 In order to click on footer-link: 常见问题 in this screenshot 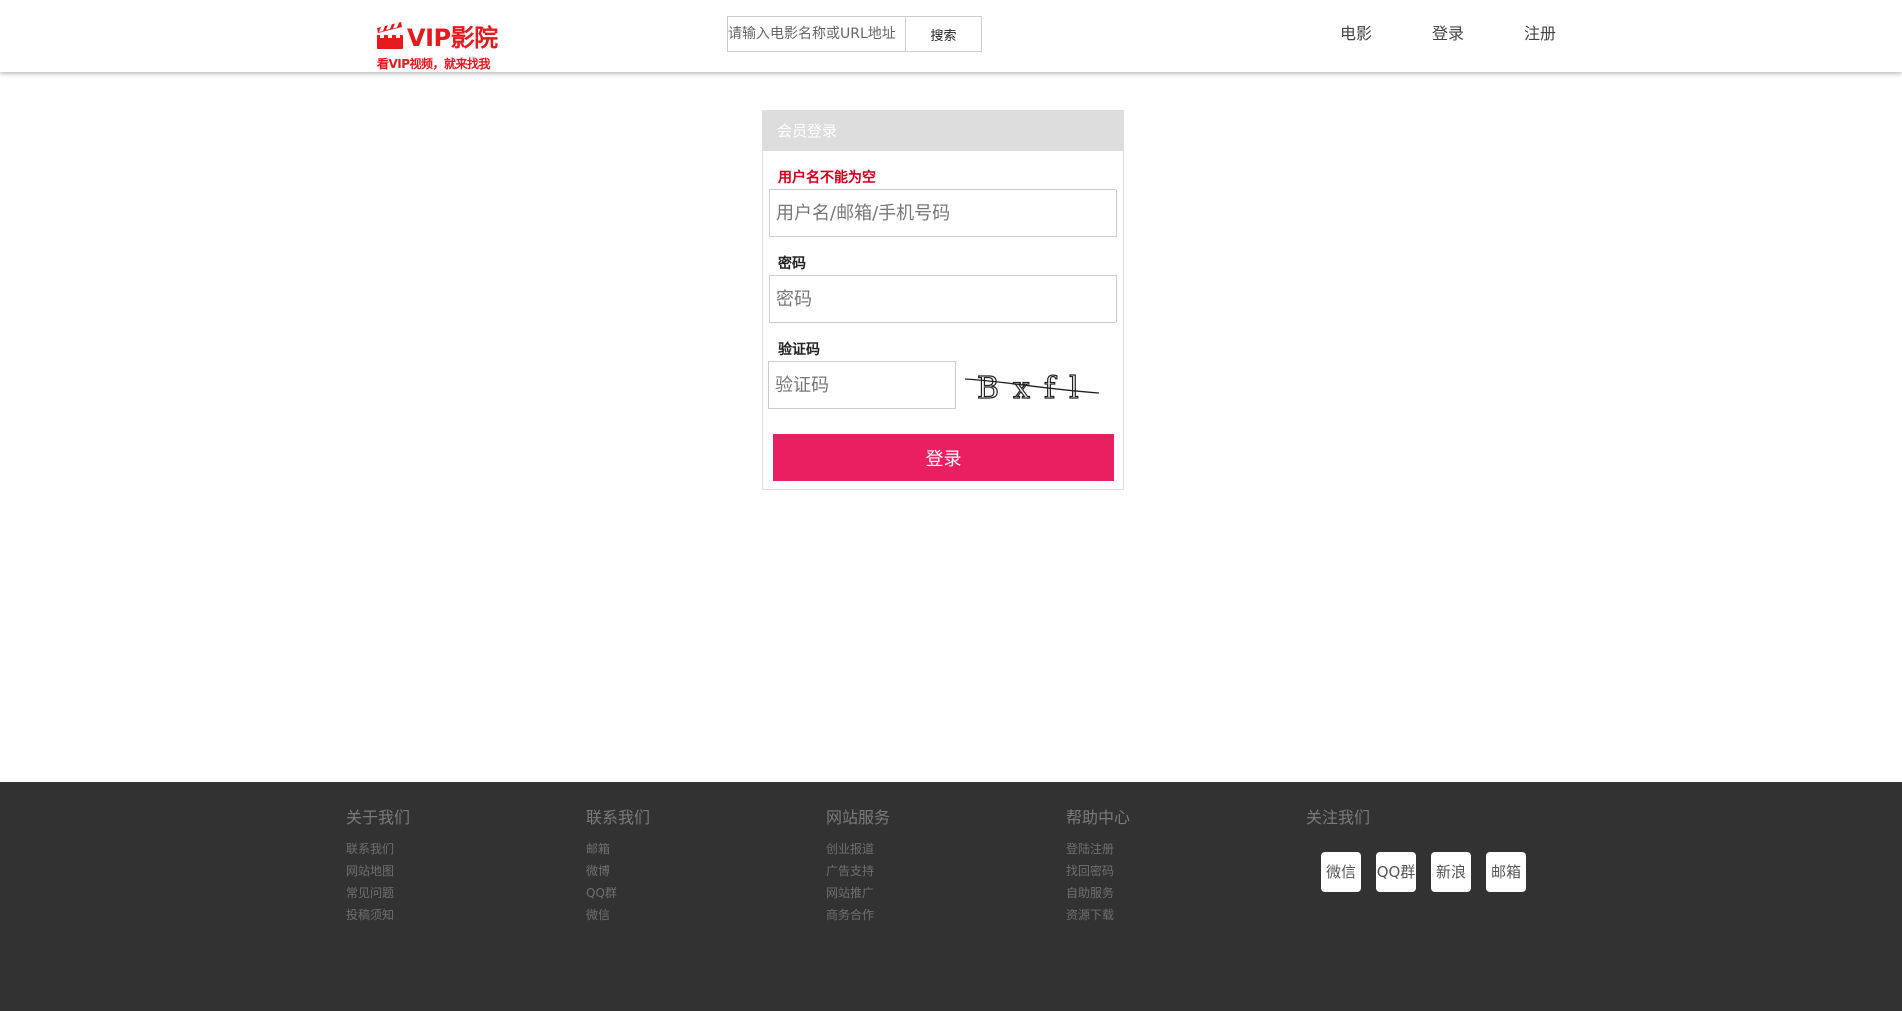, I will do `click(446, 893)`.